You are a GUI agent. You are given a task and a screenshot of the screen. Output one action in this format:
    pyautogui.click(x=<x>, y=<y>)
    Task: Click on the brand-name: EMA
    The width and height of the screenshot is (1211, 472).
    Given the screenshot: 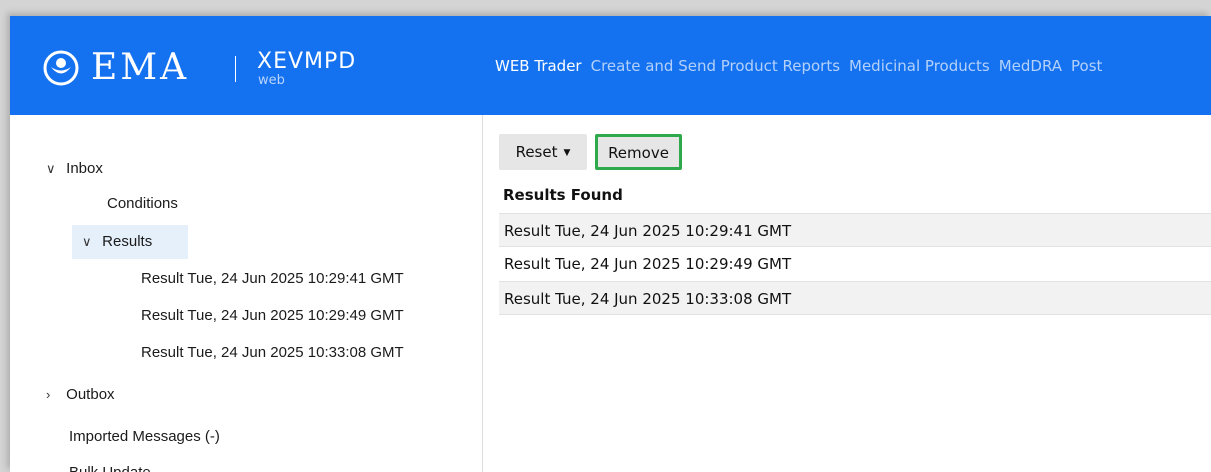 What is the action you would take?
    pyautogui.click(x=140, y=67)
    